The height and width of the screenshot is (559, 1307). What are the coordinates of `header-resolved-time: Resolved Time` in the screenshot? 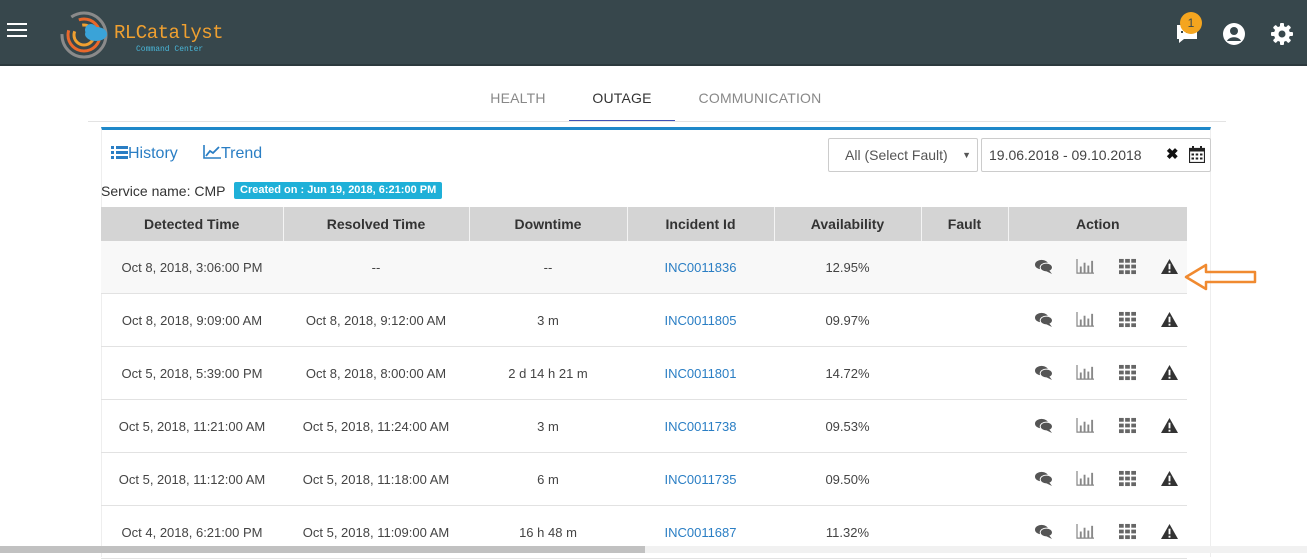 It's located at (376, 224).